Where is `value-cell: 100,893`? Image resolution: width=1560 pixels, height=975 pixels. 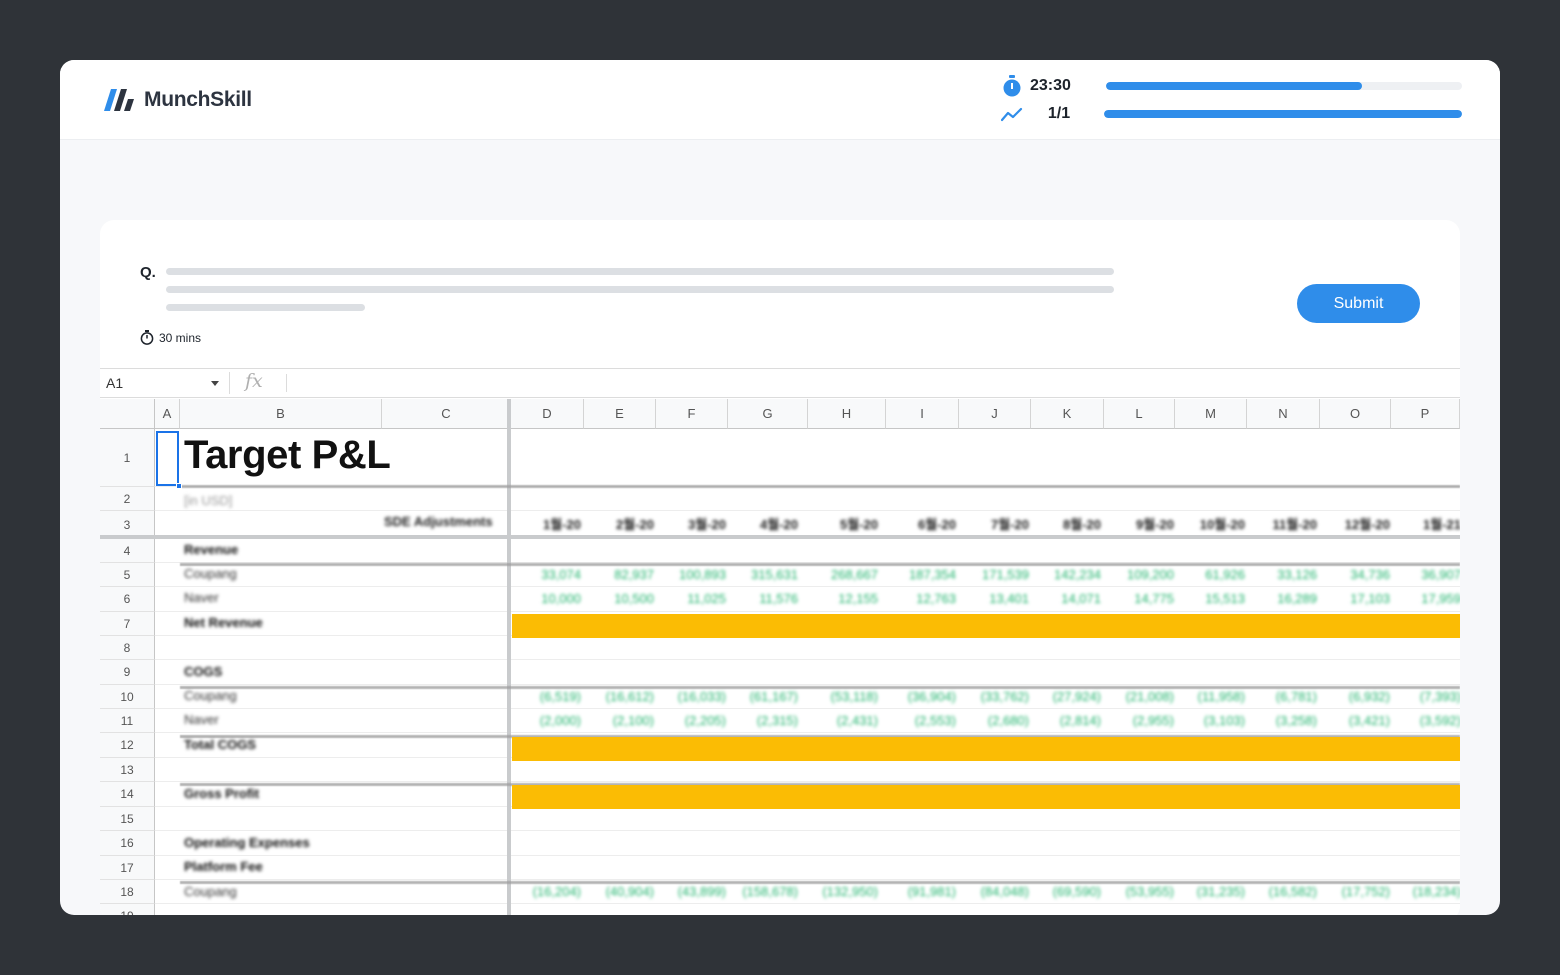
value-cell: 100,893 is located at coordinates (702, 574).